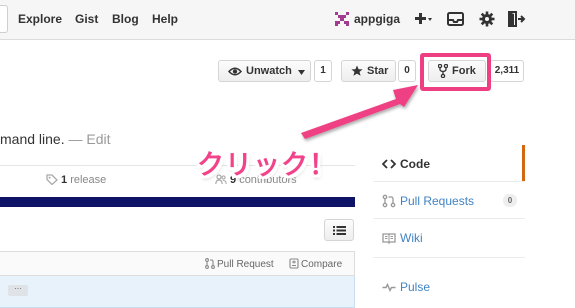 Image resolution: width=575 pixels, height=308 pixels. Describe the element at coordinates (177, 292) in the screenshot. I see `latest-commit-row: ···` at that location.